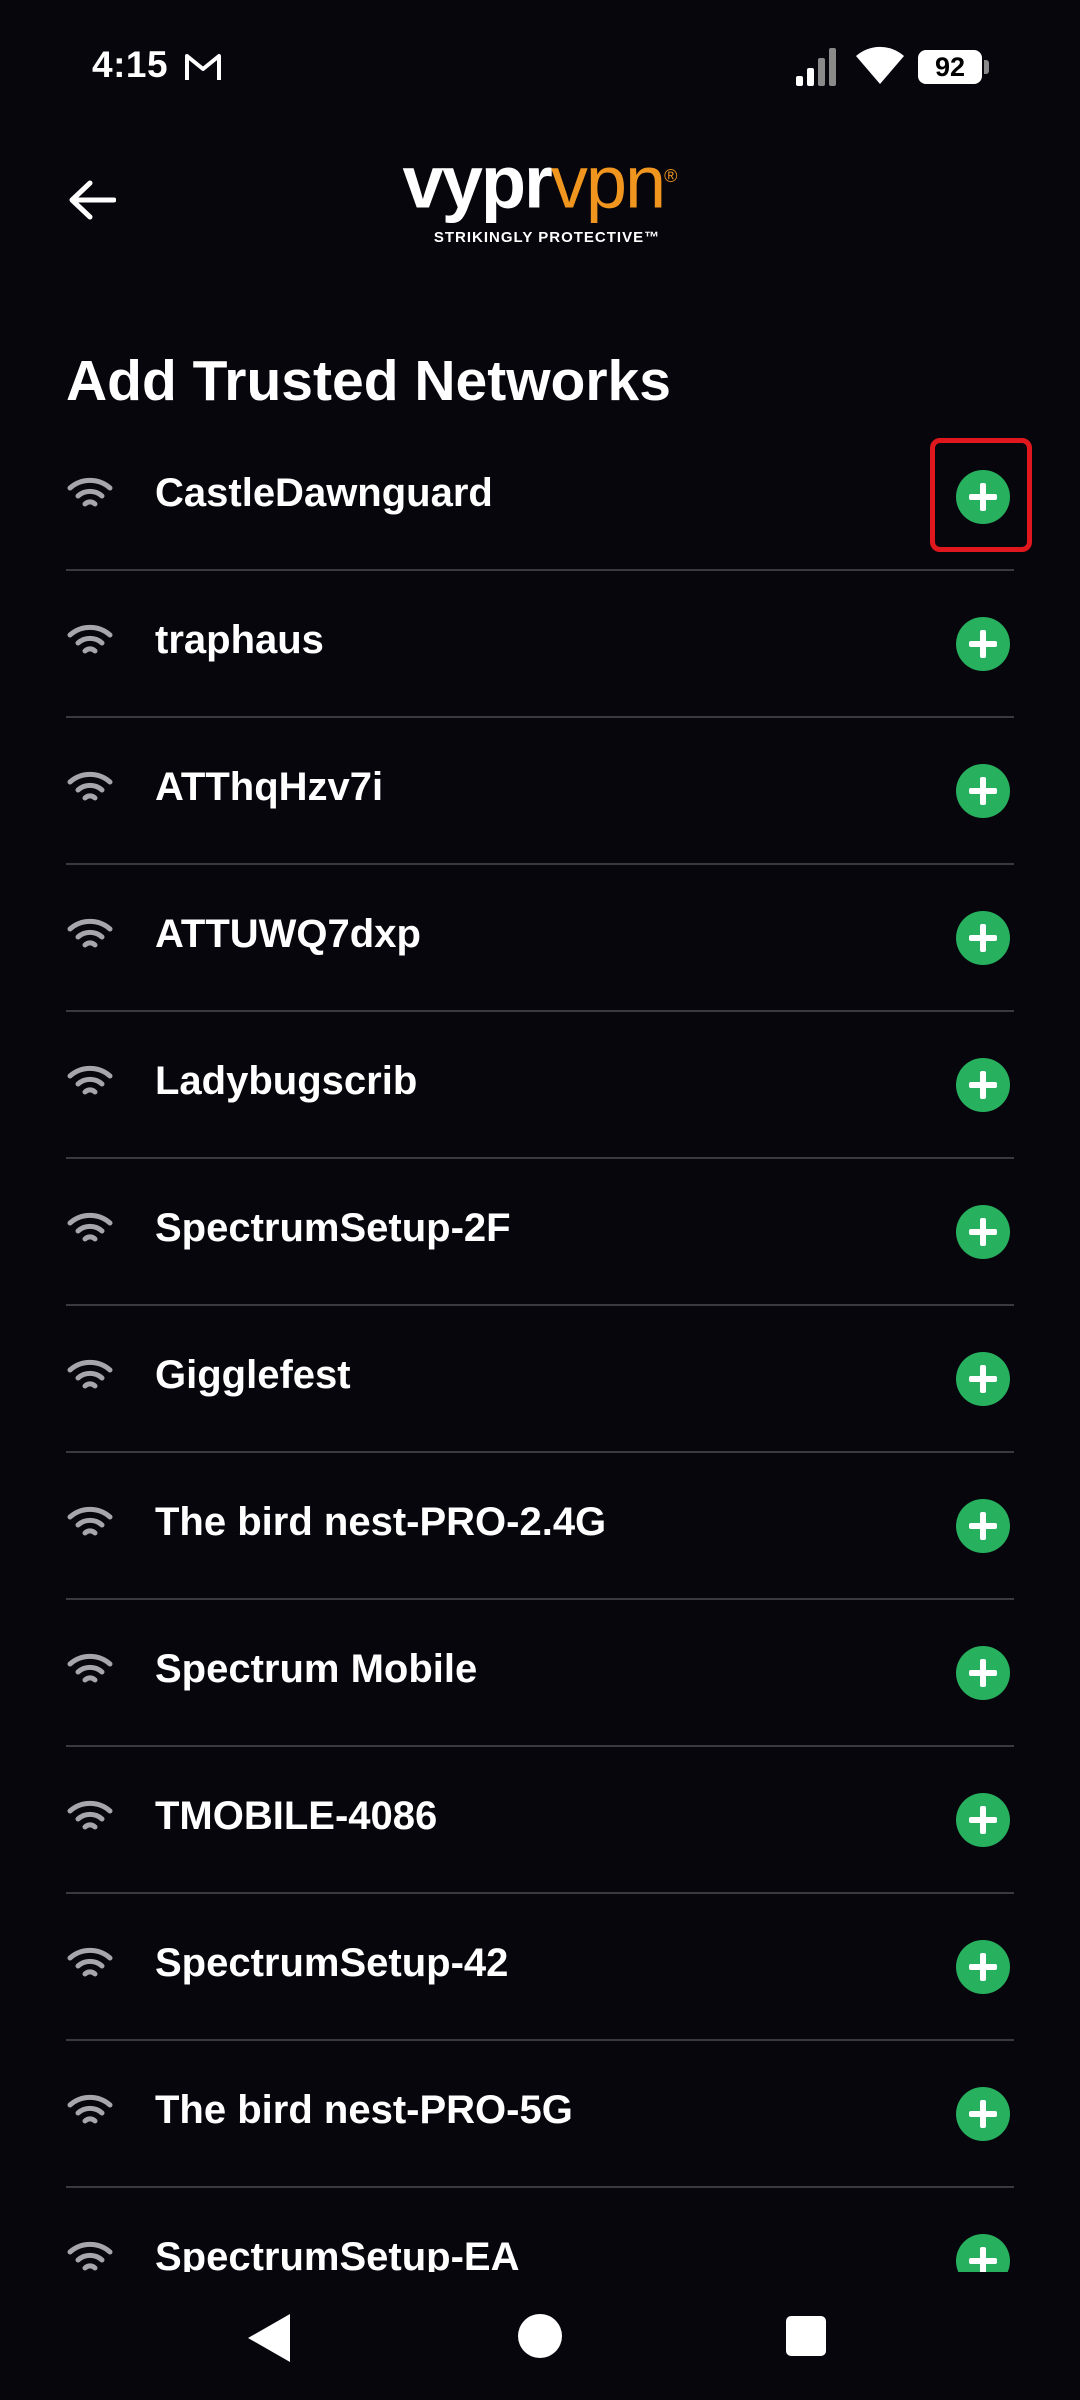 The height and width of the screenshot is (2400, 1080). I want to click on status-bar: 4:15 92, so click(540, 66).